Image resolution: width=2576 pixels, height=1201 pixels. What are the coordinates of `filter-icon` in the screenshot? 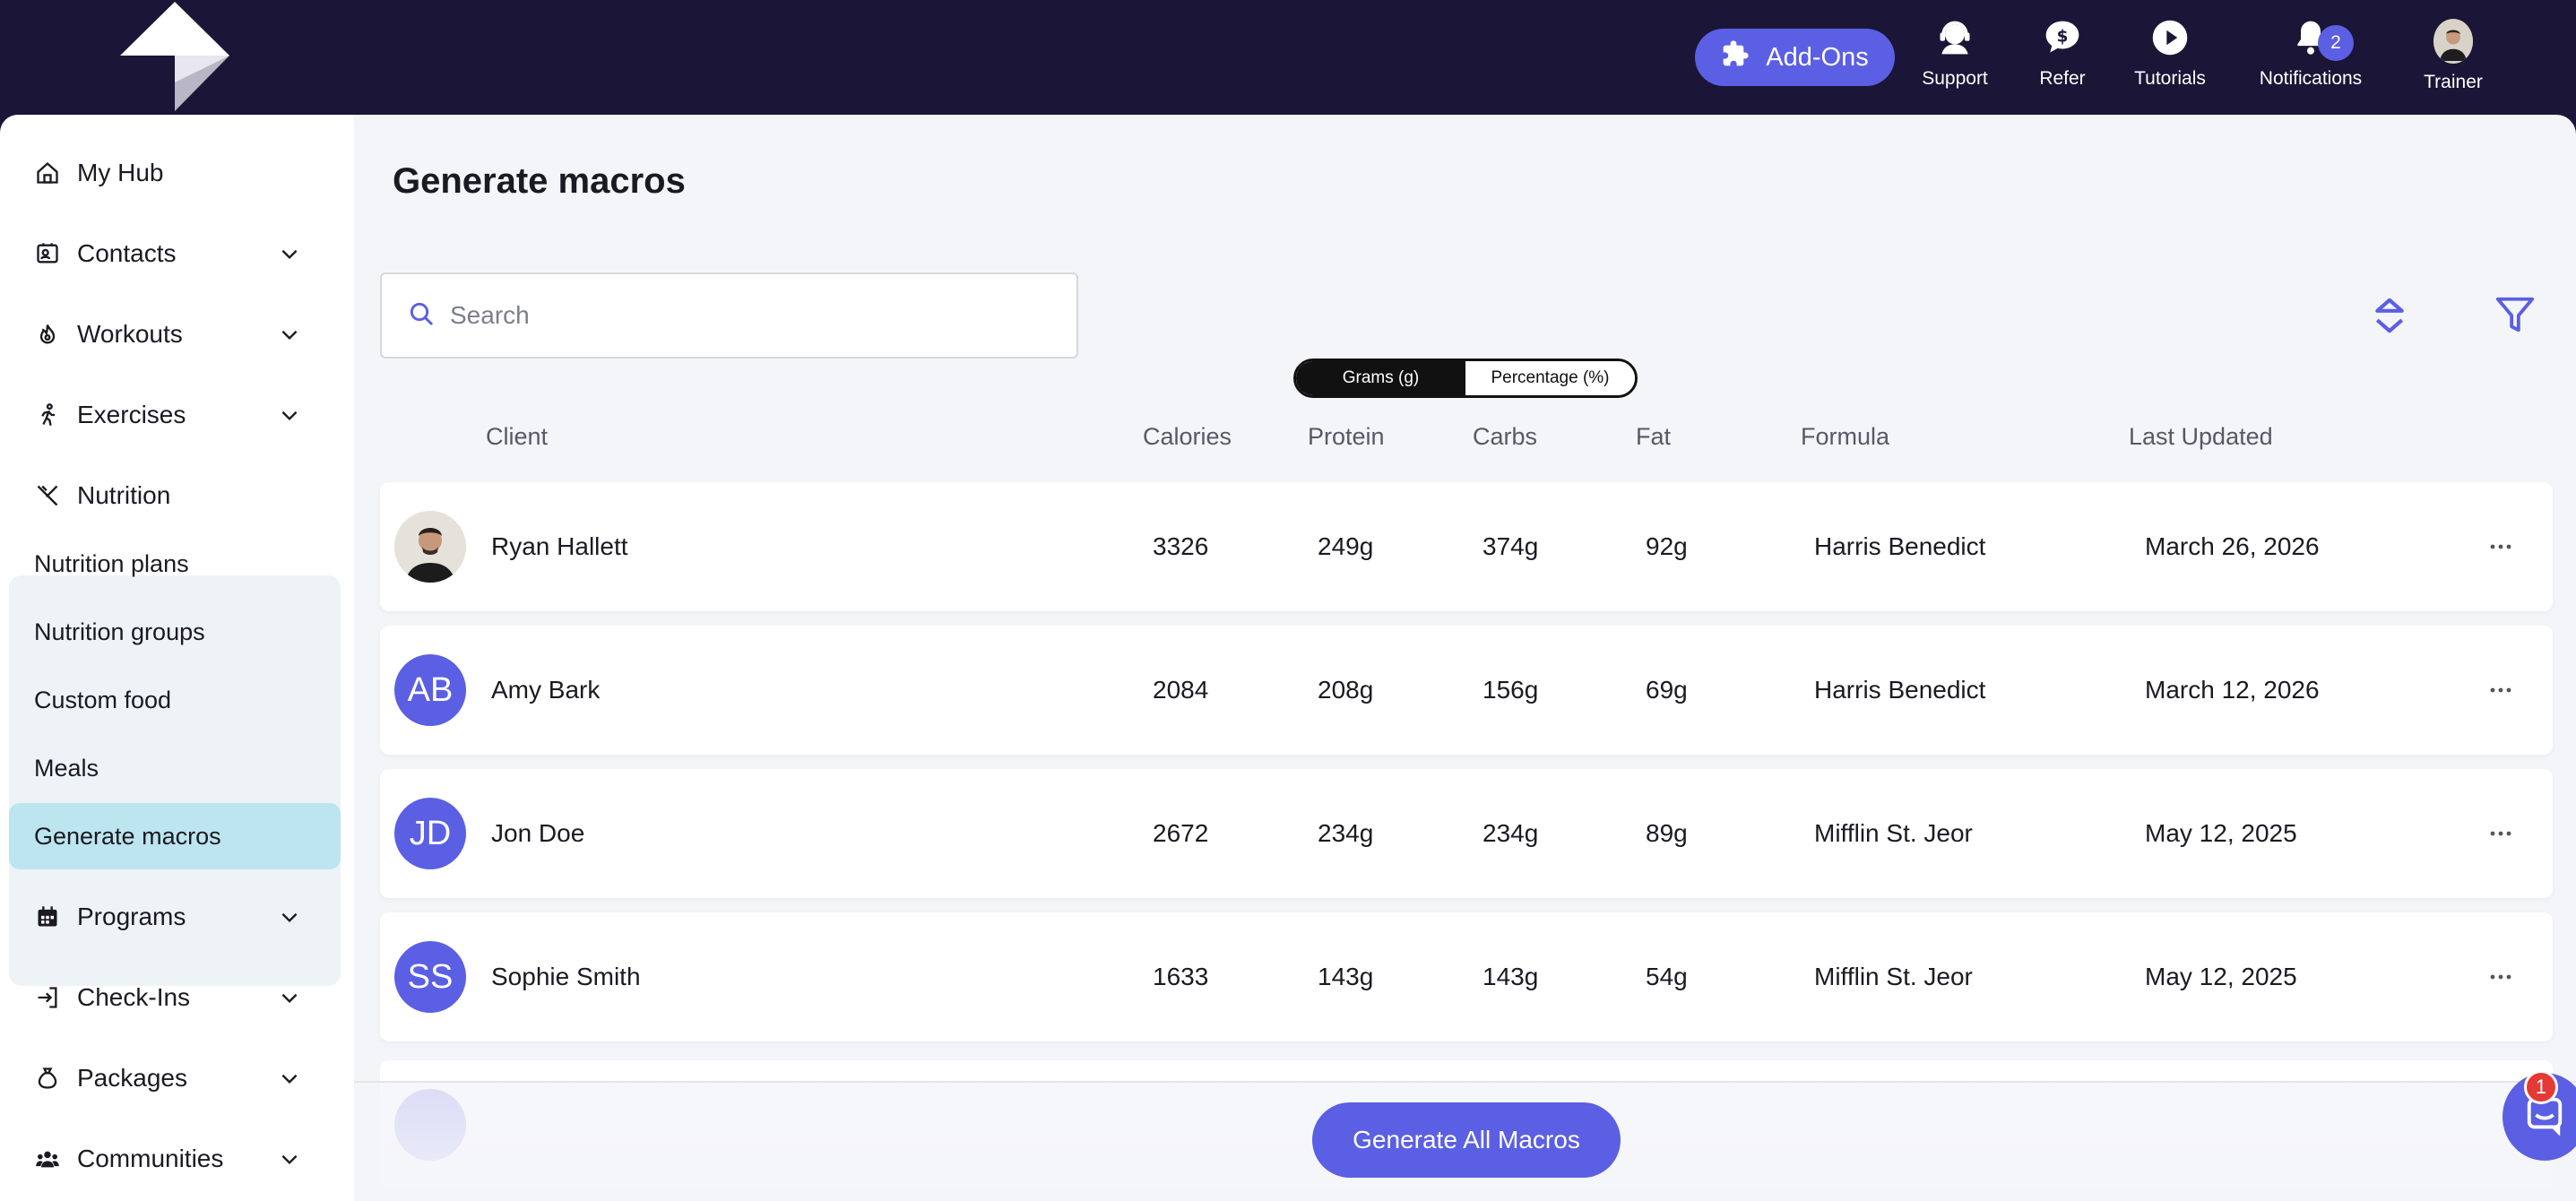 It's located at (2515, 314).